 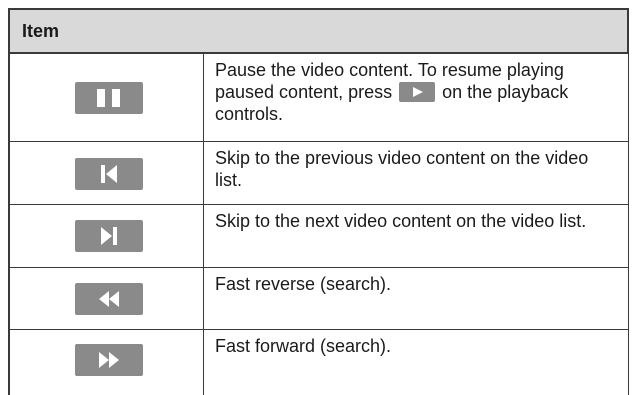 I want to click on play-icon, so click(x=417, y=92).